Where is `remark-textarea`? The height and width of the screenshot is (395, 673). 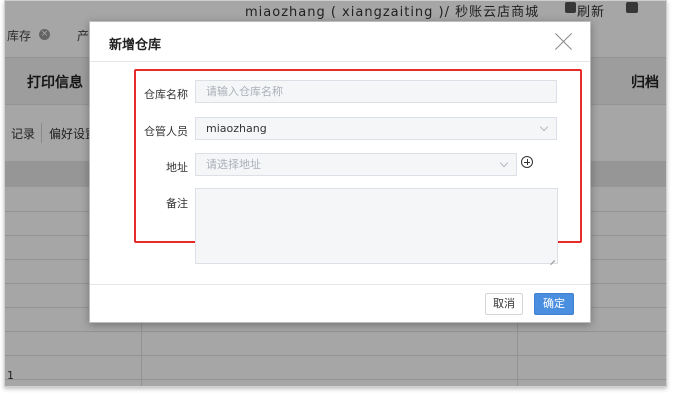 remark-textarea is located at coordinates (376, 226).